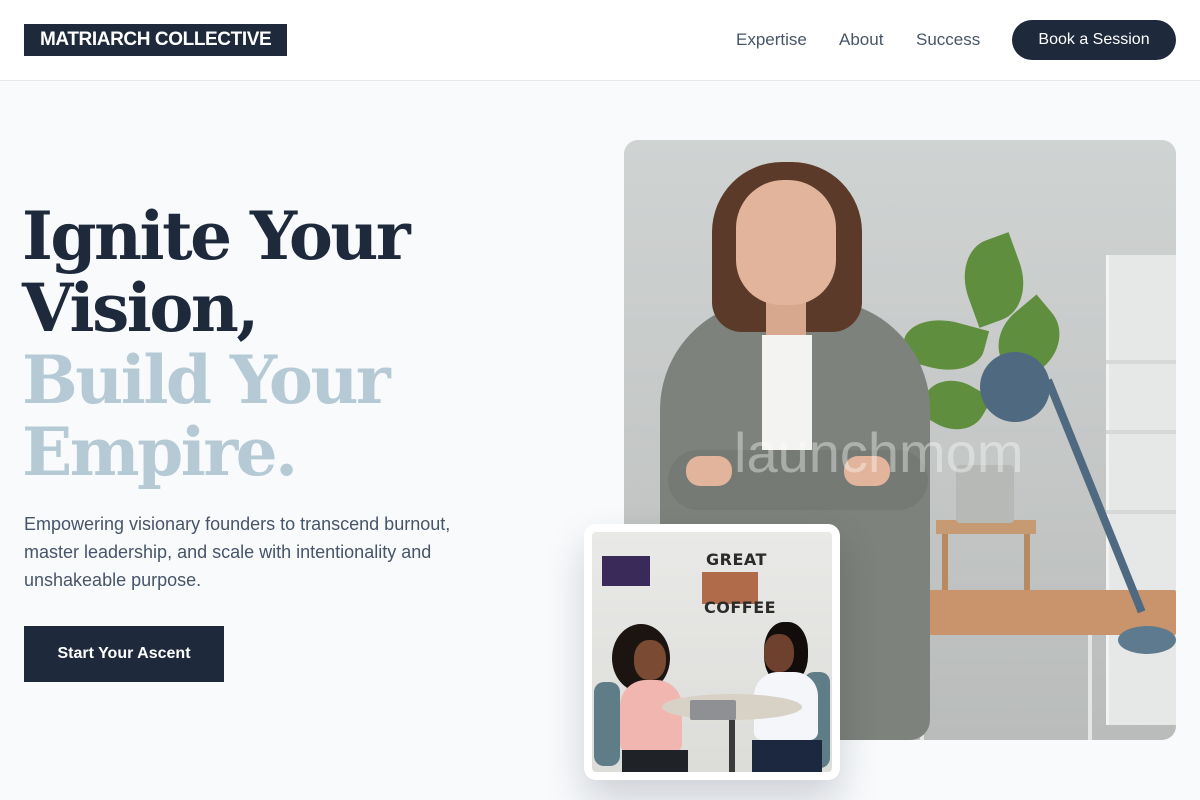 This screenshot has width=1200, height=800. What do you see at coordinates (1090, 687) in the screenshot?
I see `desk-leg` at bounding box center [1090, 687].